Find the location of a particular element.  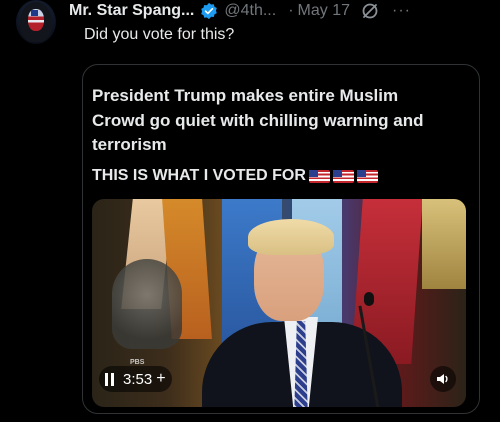

video-plus: + is located at coordinates (161, 378).